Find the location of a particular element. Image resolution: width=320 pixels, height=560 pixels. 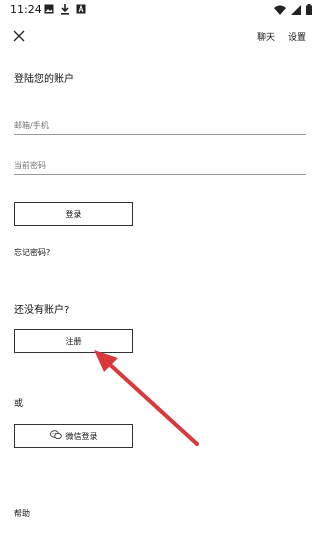

register-button-label: 注册 is located at coordinates (73, 341).